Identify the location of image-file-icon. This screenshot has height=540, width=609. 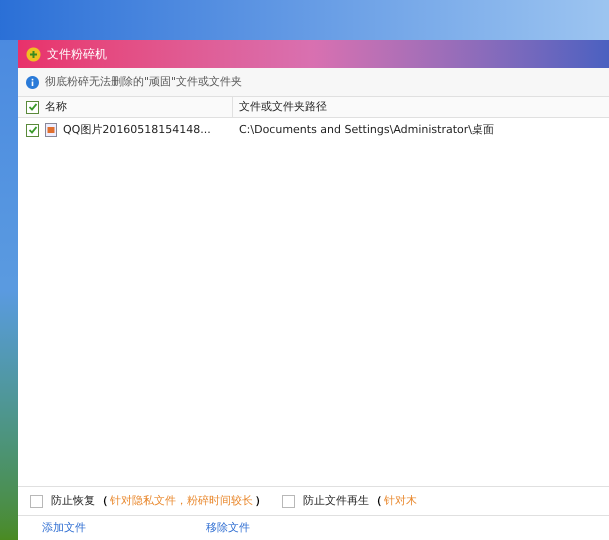
(51, 130).